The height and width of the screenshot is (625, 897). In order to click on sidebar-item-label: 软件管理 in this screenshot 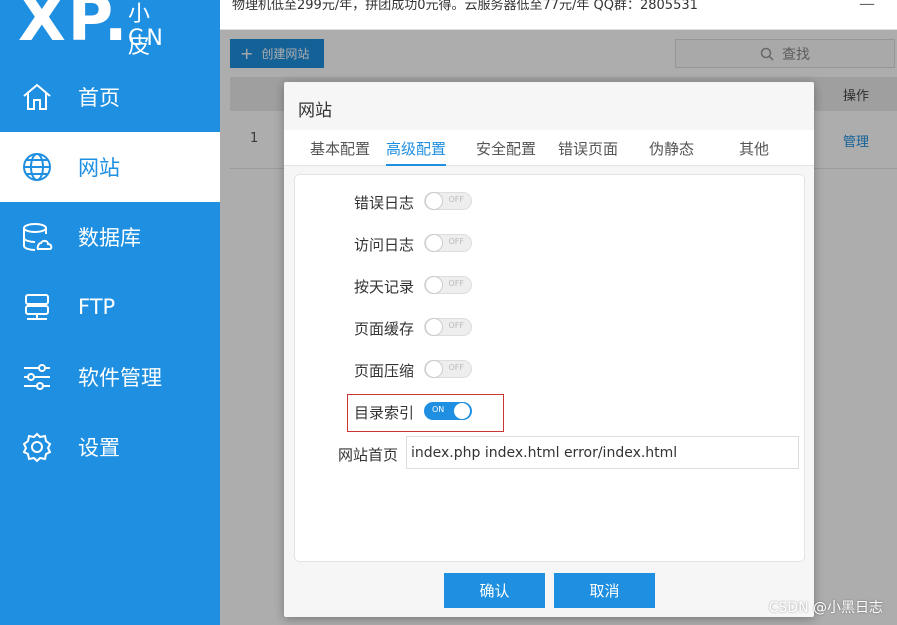, I will do `click(120, 378)`.